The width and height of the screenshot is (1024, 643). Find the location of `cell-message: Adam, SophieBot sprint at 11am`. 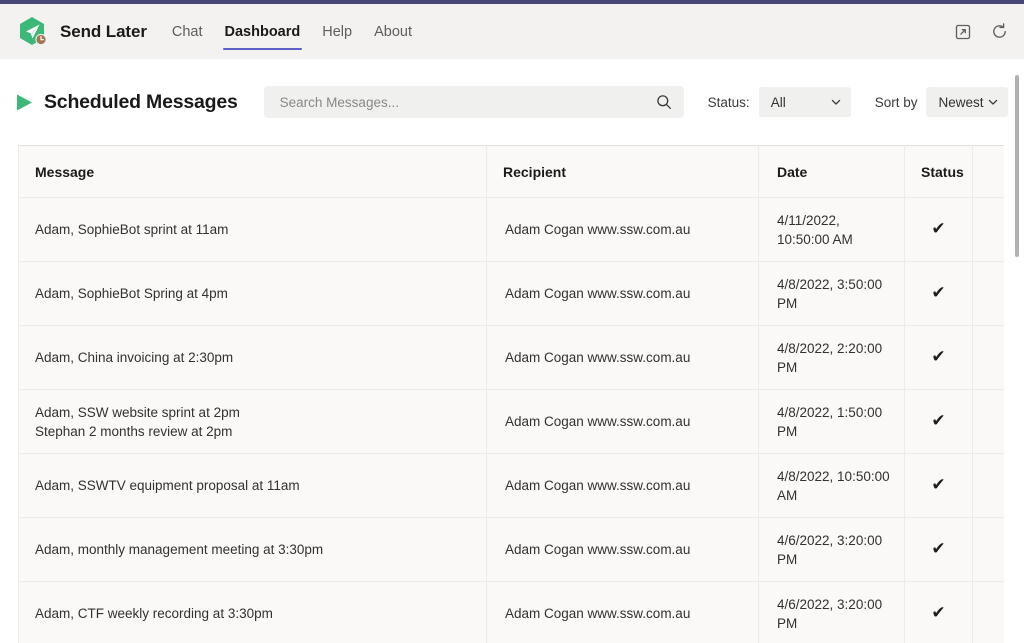

cell-message: Adam, SophieBot sprint at 11am is located at coordinates (252, 229).